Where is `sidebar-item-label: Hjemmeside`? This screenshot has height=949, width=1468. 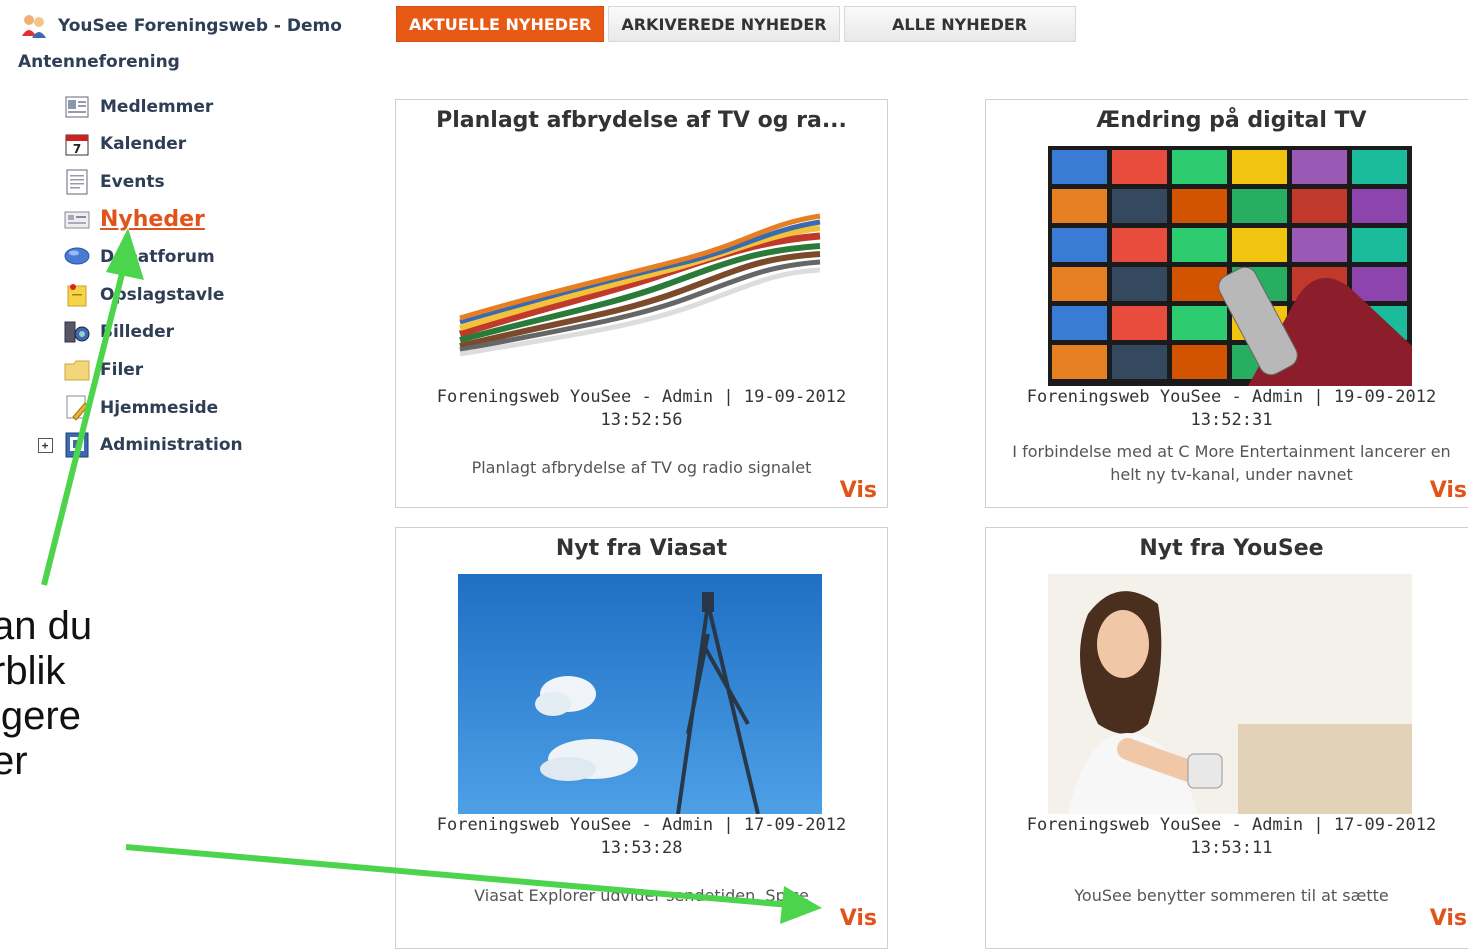
sidebar-item-label: Hjemmeside is located at coordinates (159, 407).